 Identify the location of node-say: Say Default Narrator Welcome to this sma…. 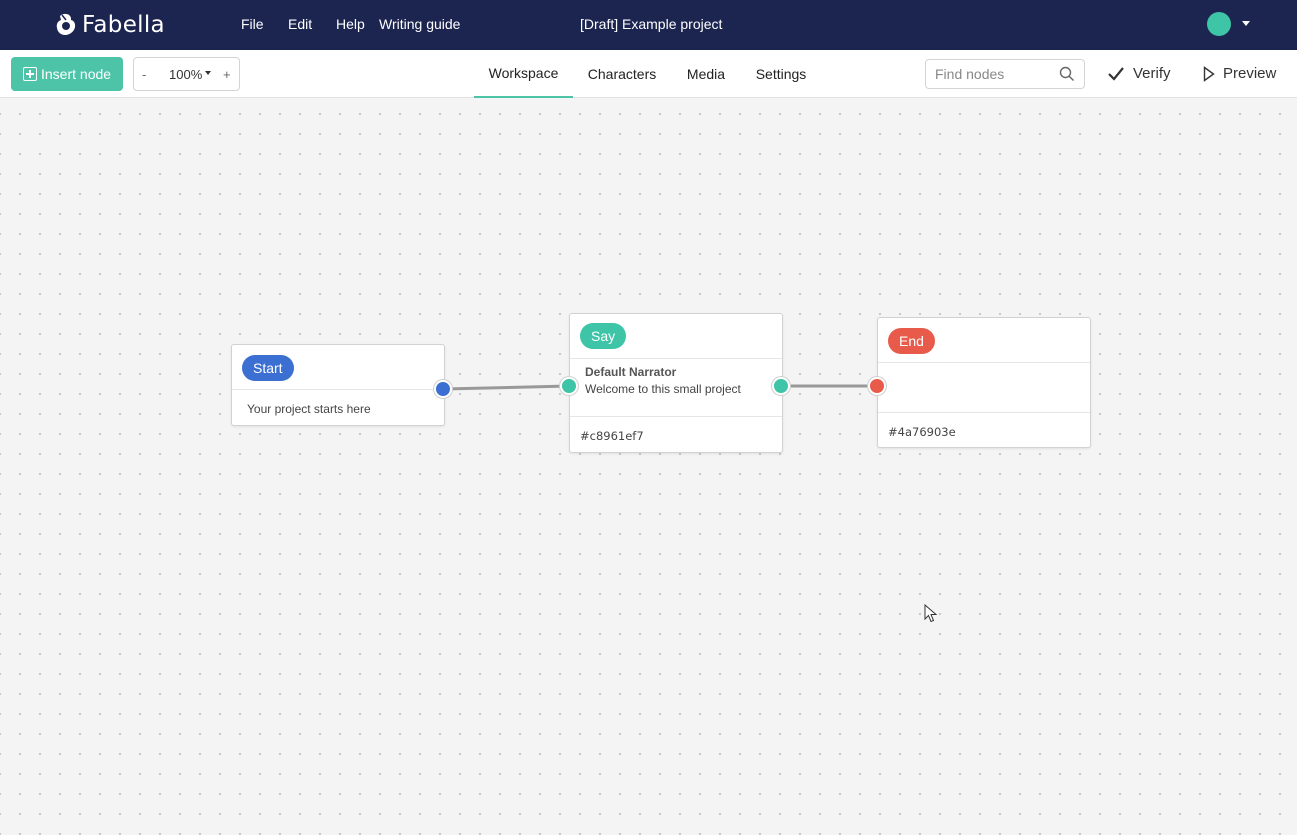
(676, 383).